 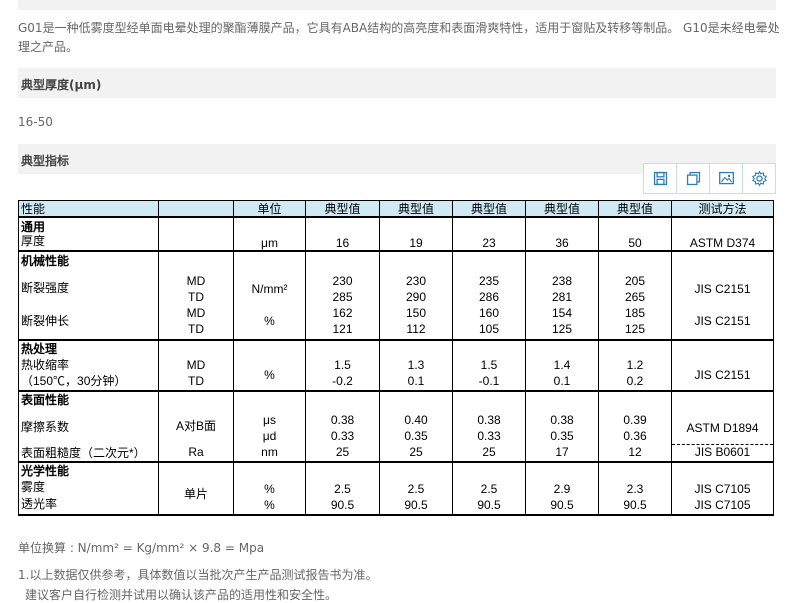 I want to click on note-1: 1.以上数据仅供参考，具体数值以当批次产生产品测试报告书为准。, so click(x=198, y=575).